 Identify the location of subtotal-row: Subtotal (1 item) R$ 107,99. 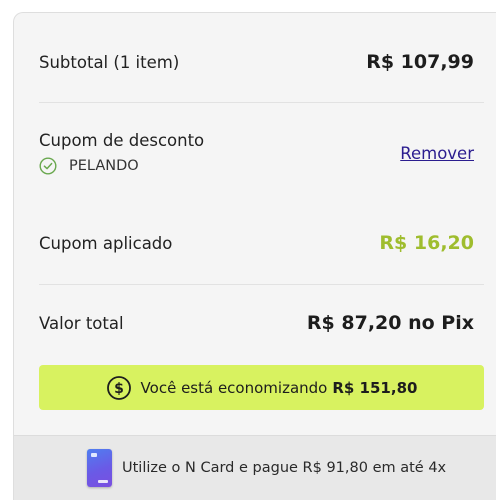
(256, 62).